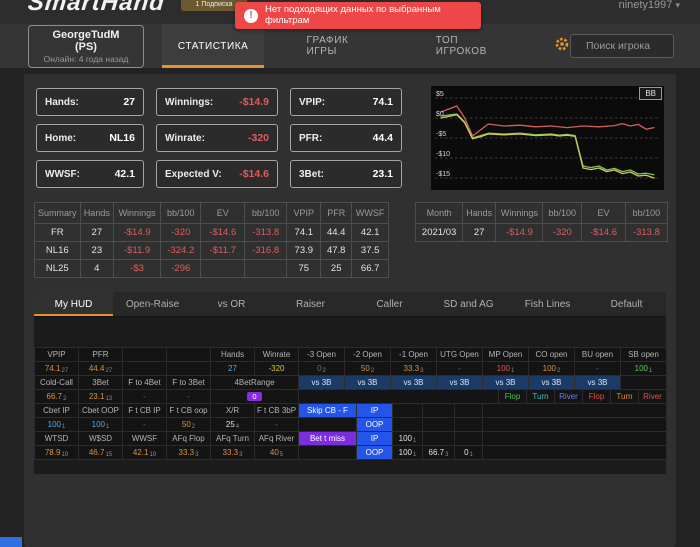 This screenshot has height=547, width=700. What do you see at coordinates (439, 453) in the screenshot?
I see `hud-cell-66-7: 66.7 3` at bounding box center [439, 453].